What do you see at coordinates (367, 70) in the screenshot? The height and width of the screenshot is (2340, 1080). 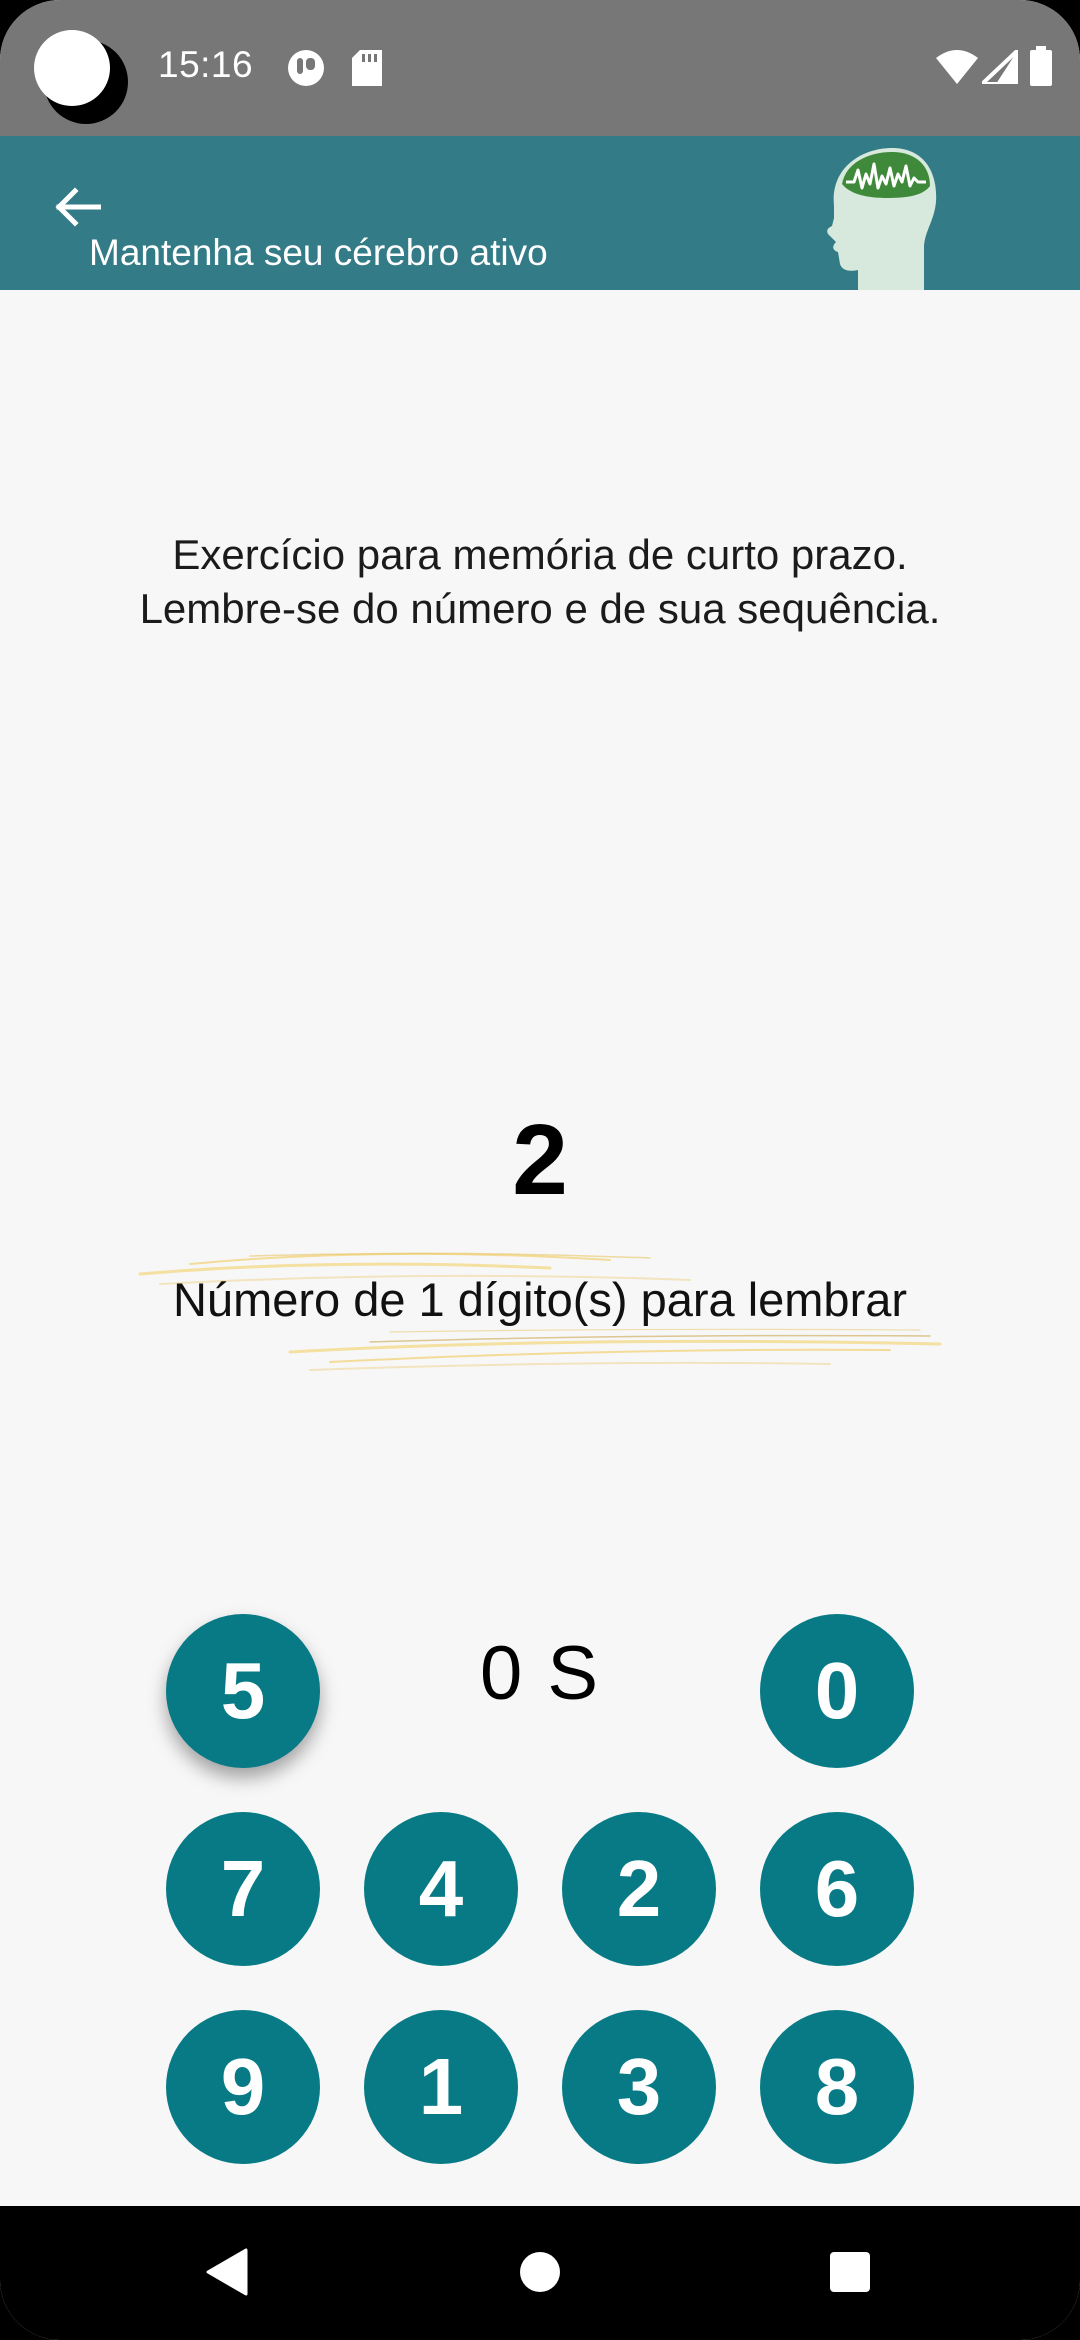 I see `sd-card-icon` at bounding box center [367, 70].